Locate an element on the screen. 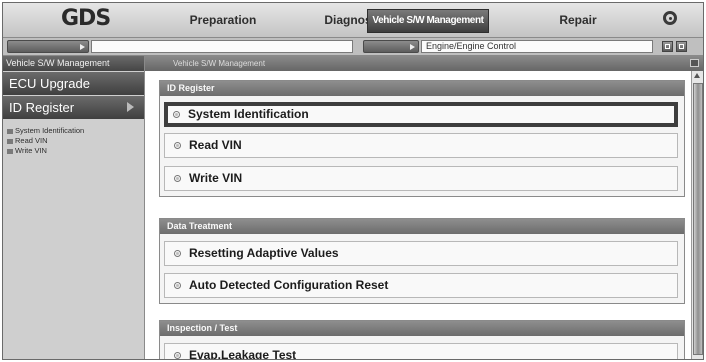 This screenshot has width=706, height=362. tab-preparation: Preparation is located at coordinates (223, 20).